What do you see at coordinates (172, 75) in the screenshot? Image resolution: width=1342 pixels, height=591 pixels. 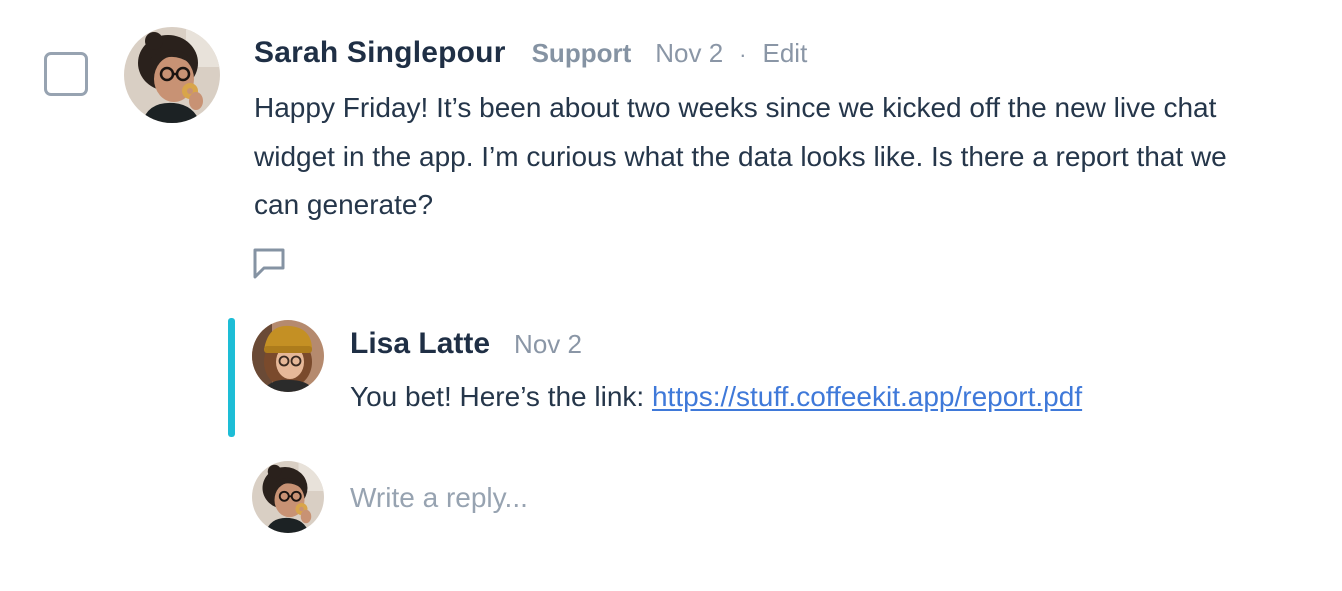 I see `author-avatar` at bounding box center [172, 75].